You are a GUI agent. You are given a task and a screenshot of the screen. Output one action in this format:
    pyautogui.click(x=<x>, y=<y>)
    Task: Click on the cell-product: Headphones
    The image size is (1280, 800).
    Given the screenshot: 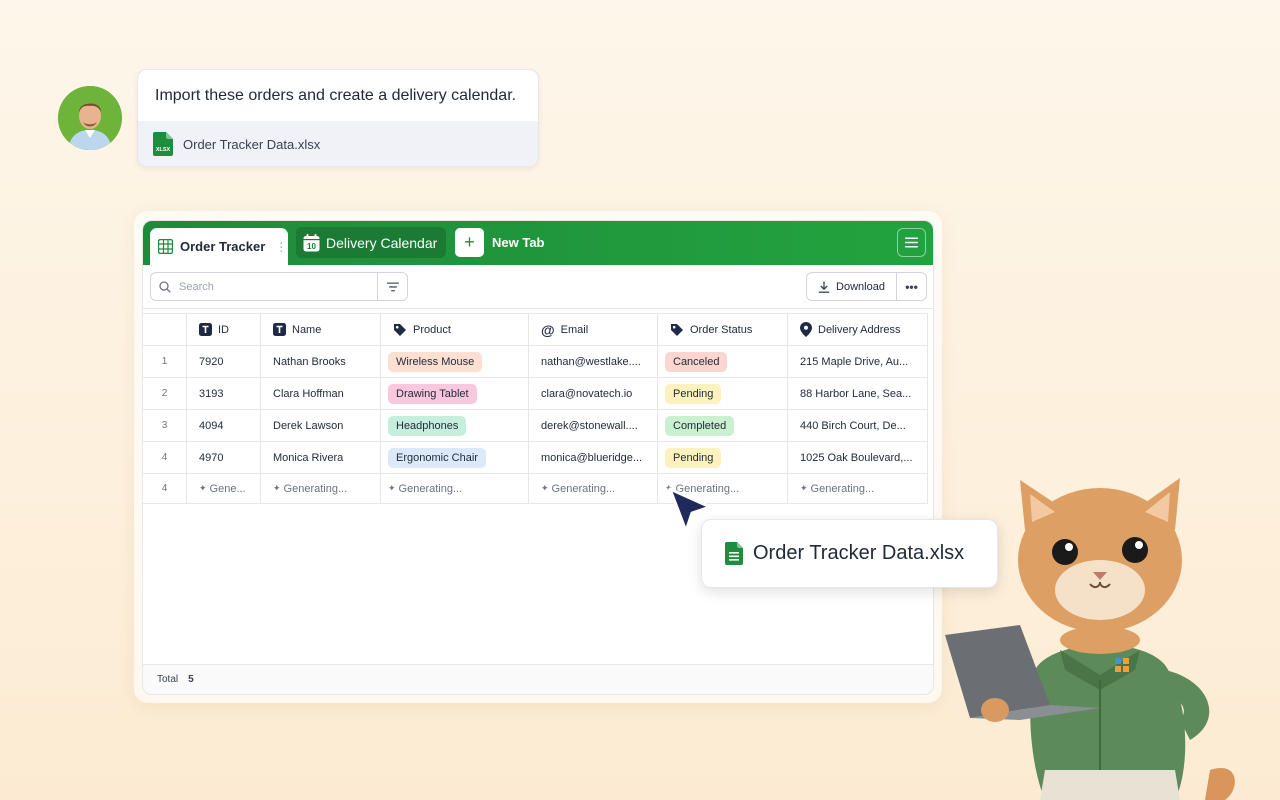 What is the action you would take?
    pyautogui.click(x=455, y=425)
    